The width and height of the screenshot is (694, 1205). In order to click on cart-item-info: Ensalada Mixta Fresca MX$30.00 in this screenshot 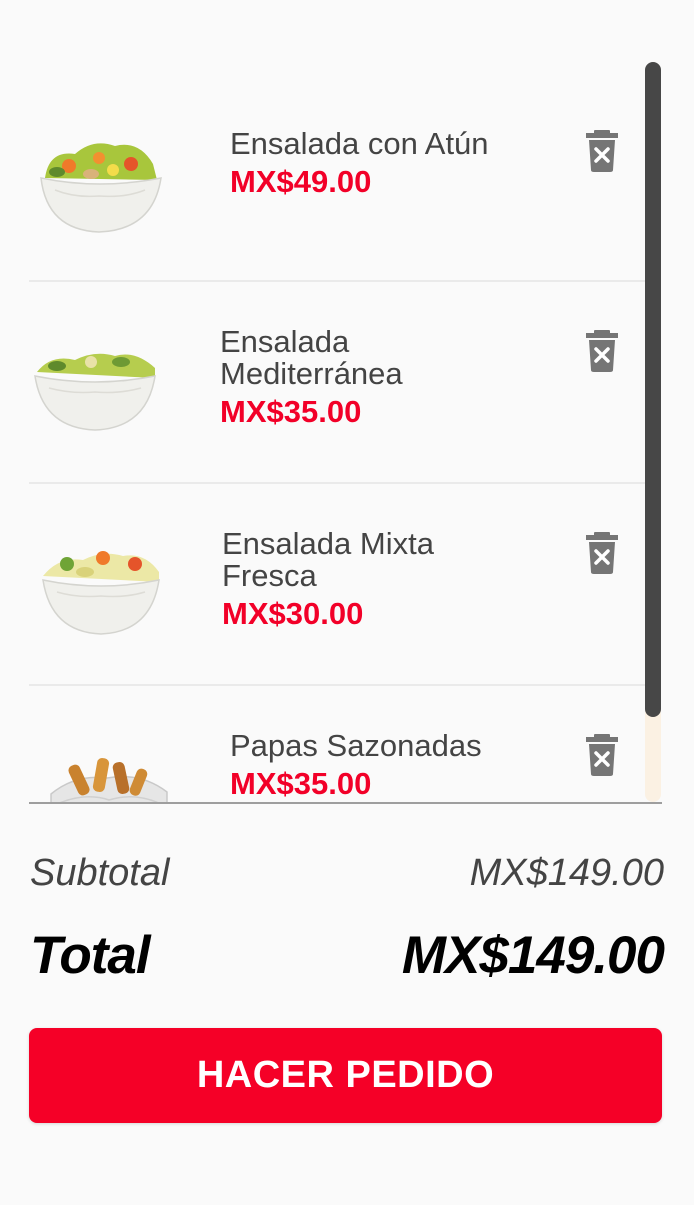, I will do `click(372, 581)`.